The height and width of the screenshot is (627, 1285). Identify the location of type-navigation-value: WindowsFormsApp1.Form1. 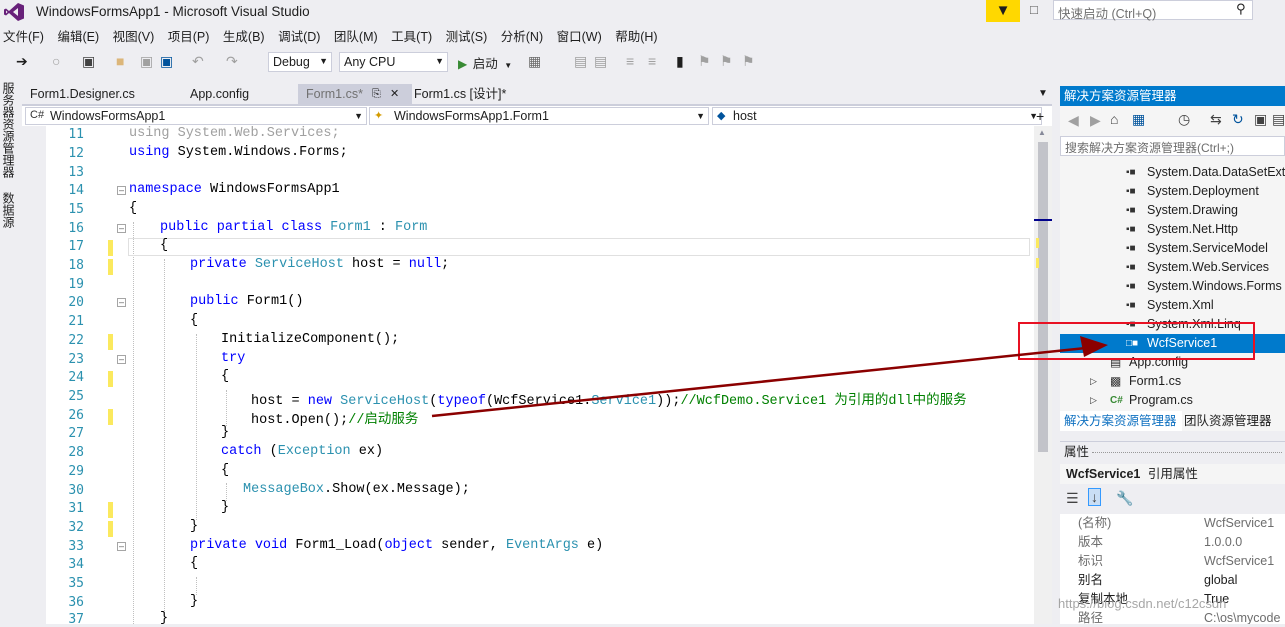
(471, 116).